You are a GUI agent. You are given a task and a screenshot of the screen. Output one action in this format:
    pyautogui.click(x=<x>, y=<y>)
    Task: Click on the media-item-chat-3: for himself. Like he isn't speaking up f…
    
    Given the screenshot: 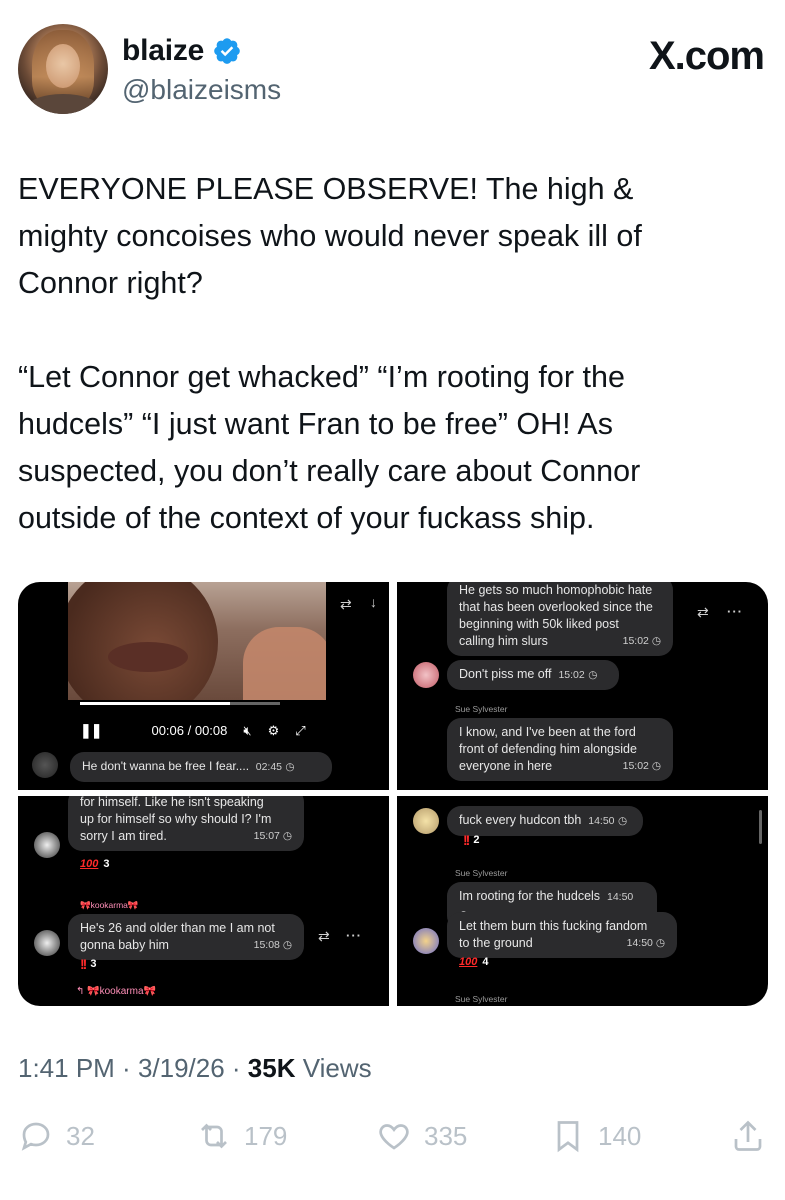 What is the action you would take?
    pyautogui.click(x=203, y=901)
    